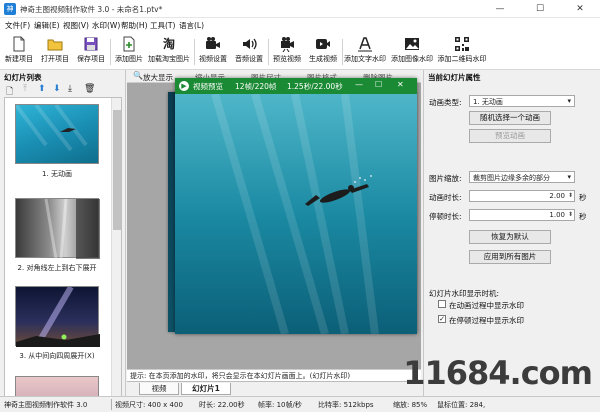 This screenshot has height=412, width=600. I want to click on new-project-icon, so click(19, 44).